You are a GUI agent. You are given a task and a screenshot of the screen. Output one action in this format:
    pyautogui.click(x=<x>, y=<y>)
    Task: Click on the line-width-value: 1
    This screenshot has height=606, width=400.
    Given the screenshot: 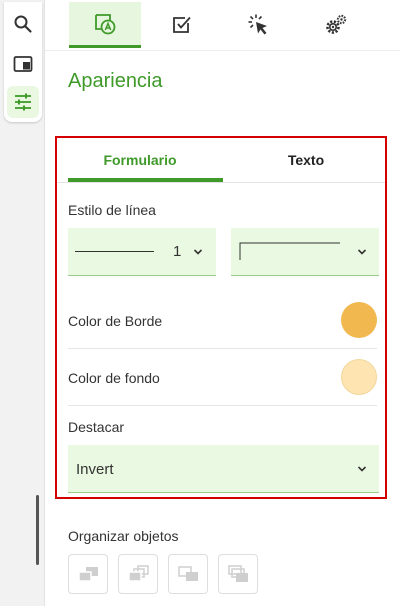 What is the action you would take?
    pyautogui.click(x=177, y=251)
    